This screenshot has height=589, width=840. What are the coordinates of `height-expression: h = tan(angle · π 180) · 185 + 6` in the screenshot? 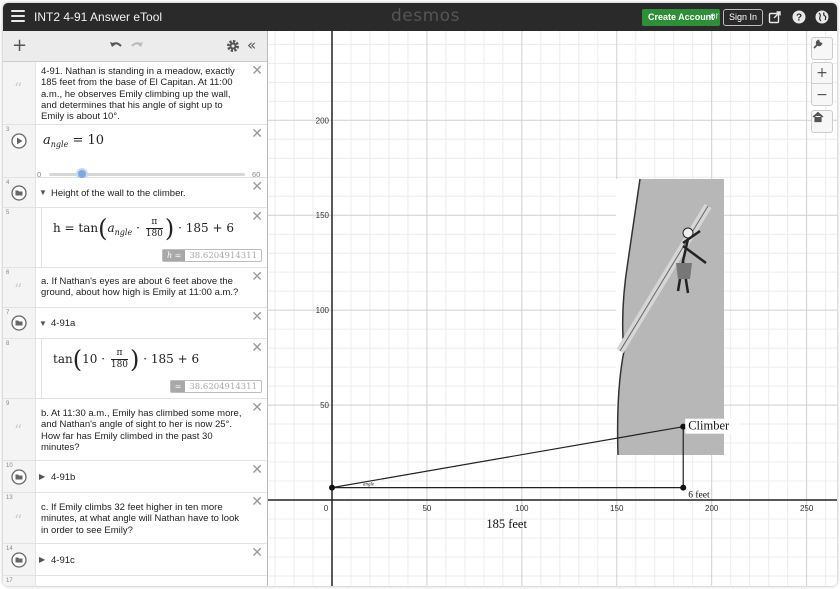 It's located at (143, 229).